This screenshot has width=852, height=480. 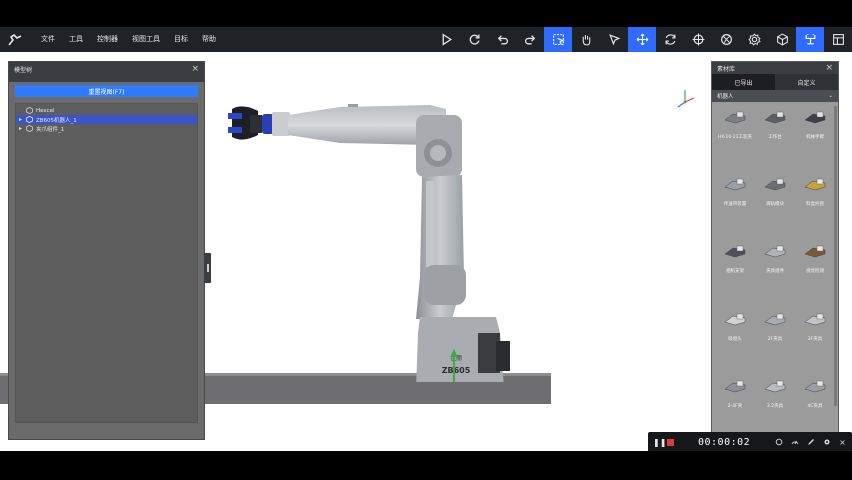 What do you see at coordinates (815, 266) in the screenshot?
I see `asset-item: 视觉检测` at bounding box center [815, 266].